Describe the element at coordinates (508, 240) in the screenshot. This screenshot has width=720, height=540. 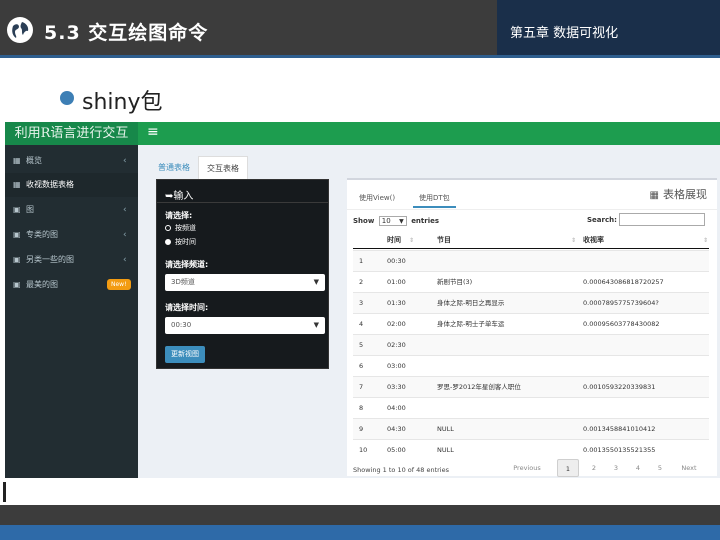
I see `column-header-program: 节目 ⇕` at that location.